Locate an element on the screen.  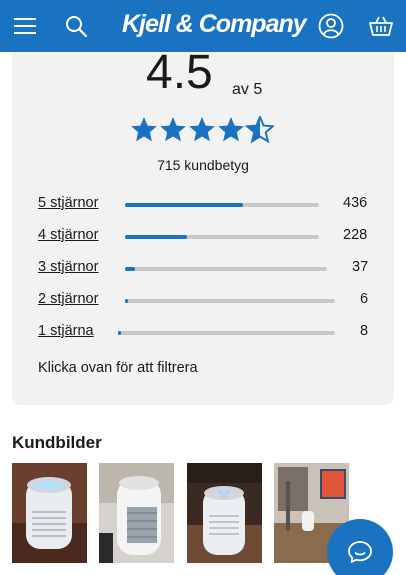
rating-row-label: 2 stjärnor is located at coordinates (68, 299).